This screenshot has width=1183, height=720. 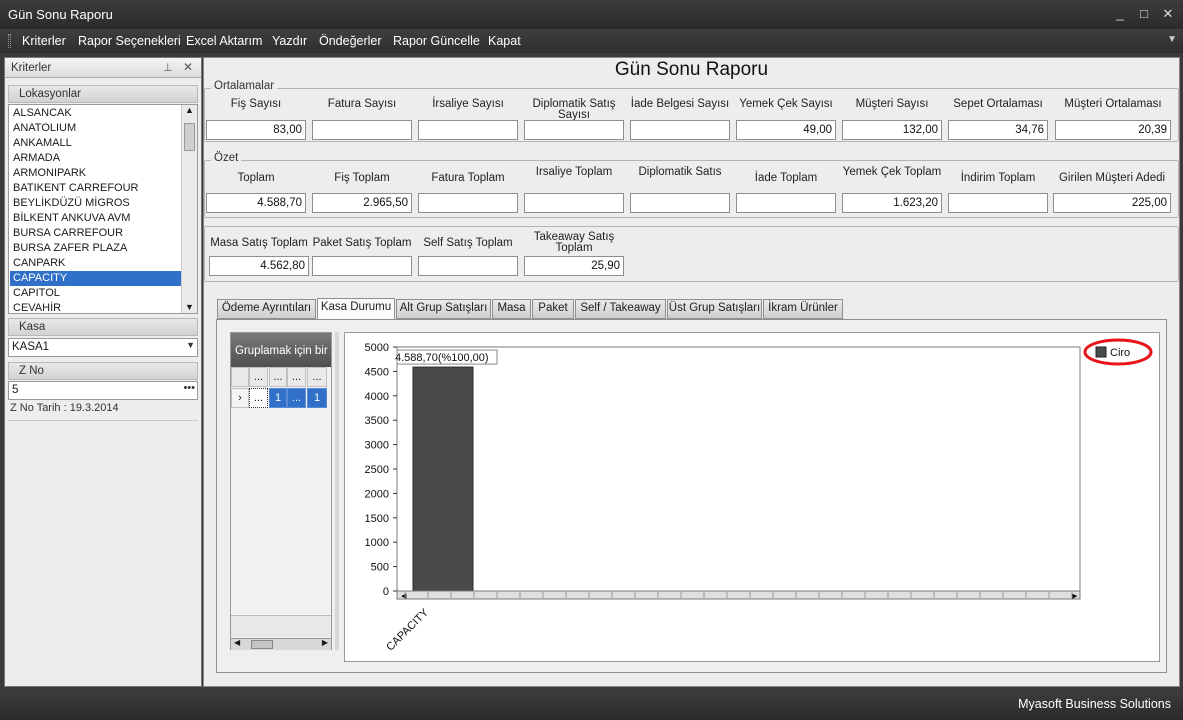 What do you see at coordinates (129, 41) in the screenshot?
I see `menu-item-1: Rapor Seçenekleri` at bounding box center [129, 41].